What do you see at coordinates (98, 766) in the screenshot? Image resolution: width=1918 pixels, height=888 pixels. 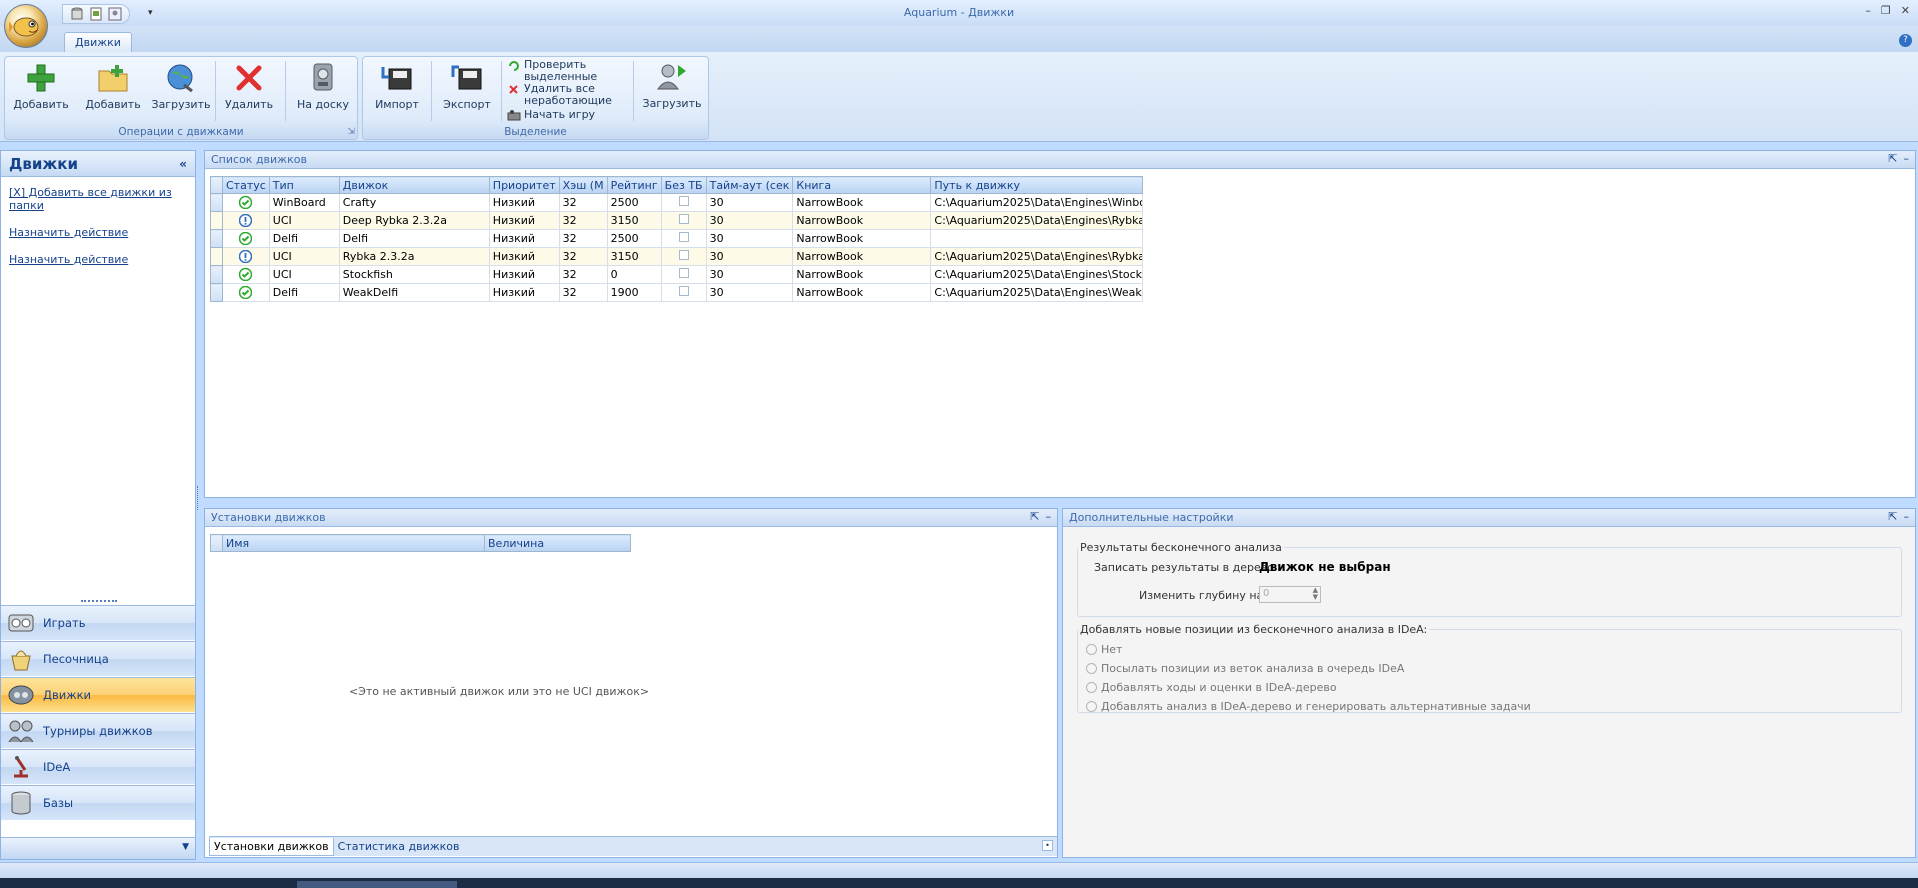 I see `nav-item-idea: IDeA` at bounding box center [98, 766].